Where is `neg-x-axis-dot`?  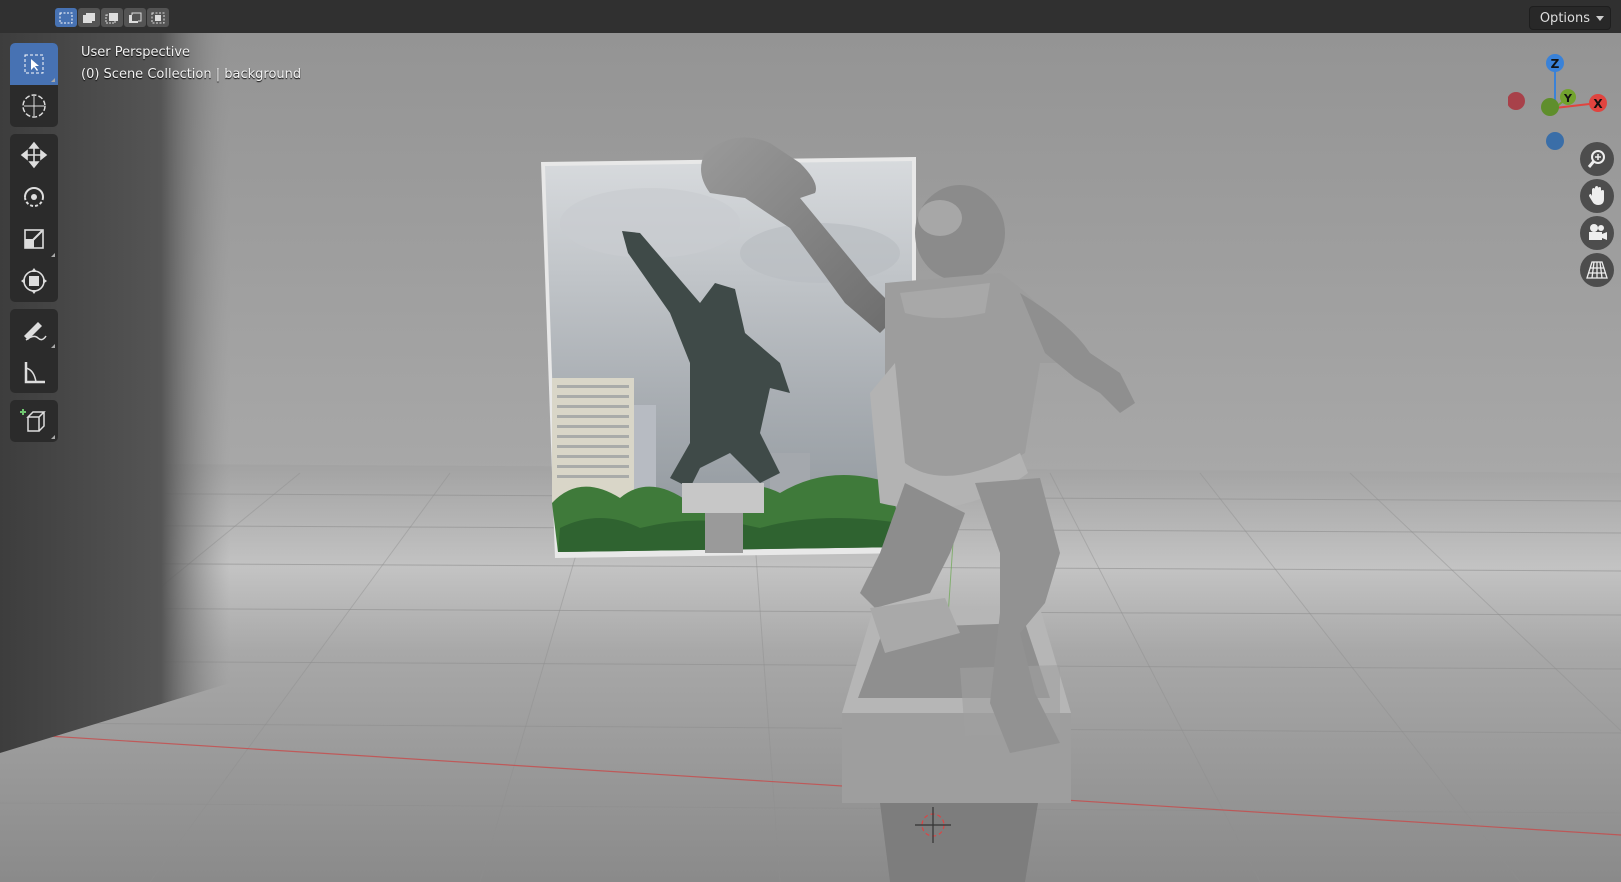
neg-x-axis-dot is located at coordinates (1516, 101).